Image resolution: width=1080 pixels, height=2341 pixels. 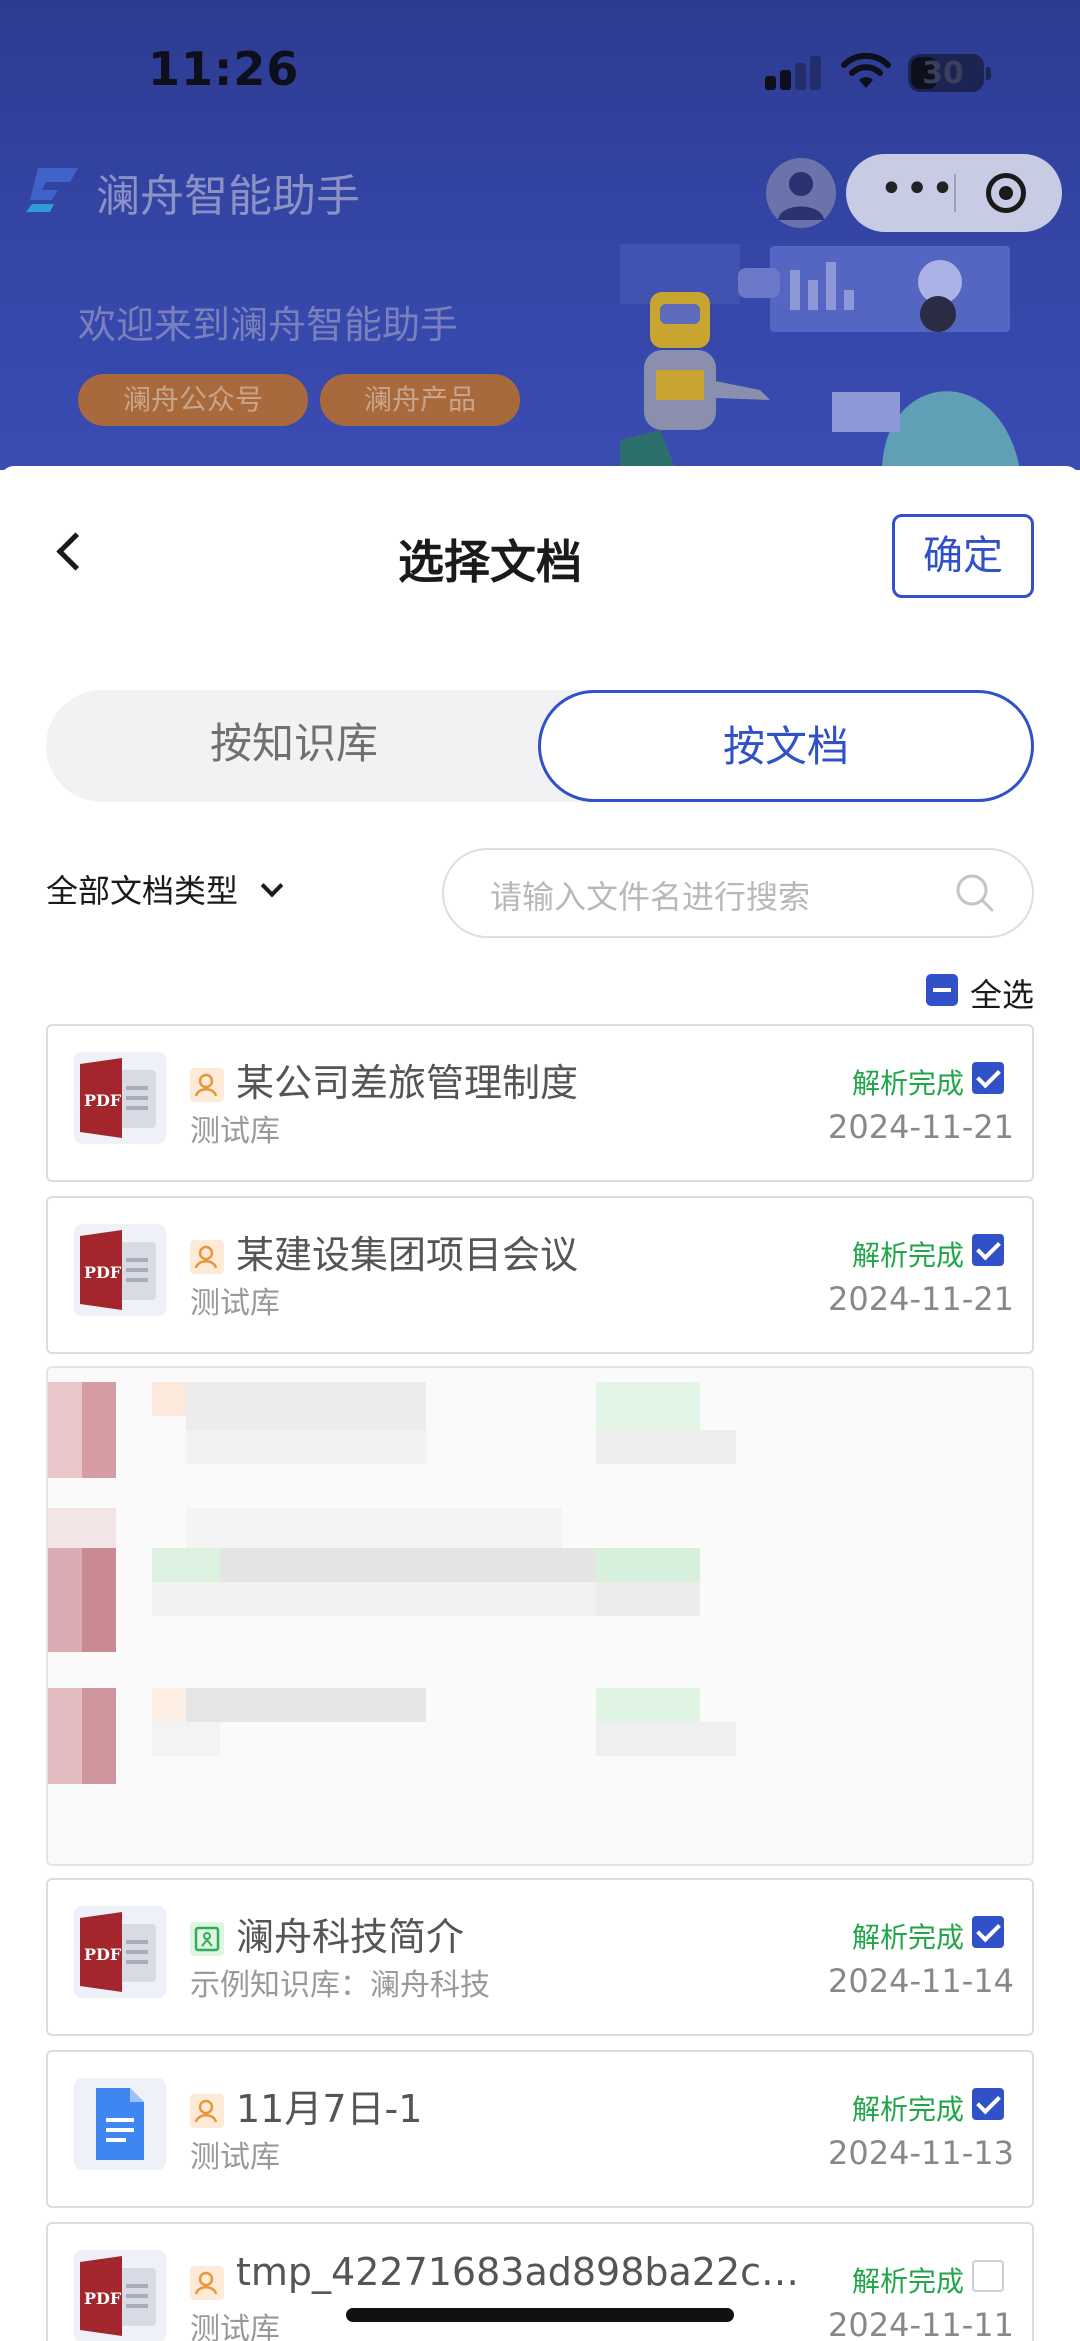 I want to click on document-date: 2024-11-14, so click(x=921, y=1981).